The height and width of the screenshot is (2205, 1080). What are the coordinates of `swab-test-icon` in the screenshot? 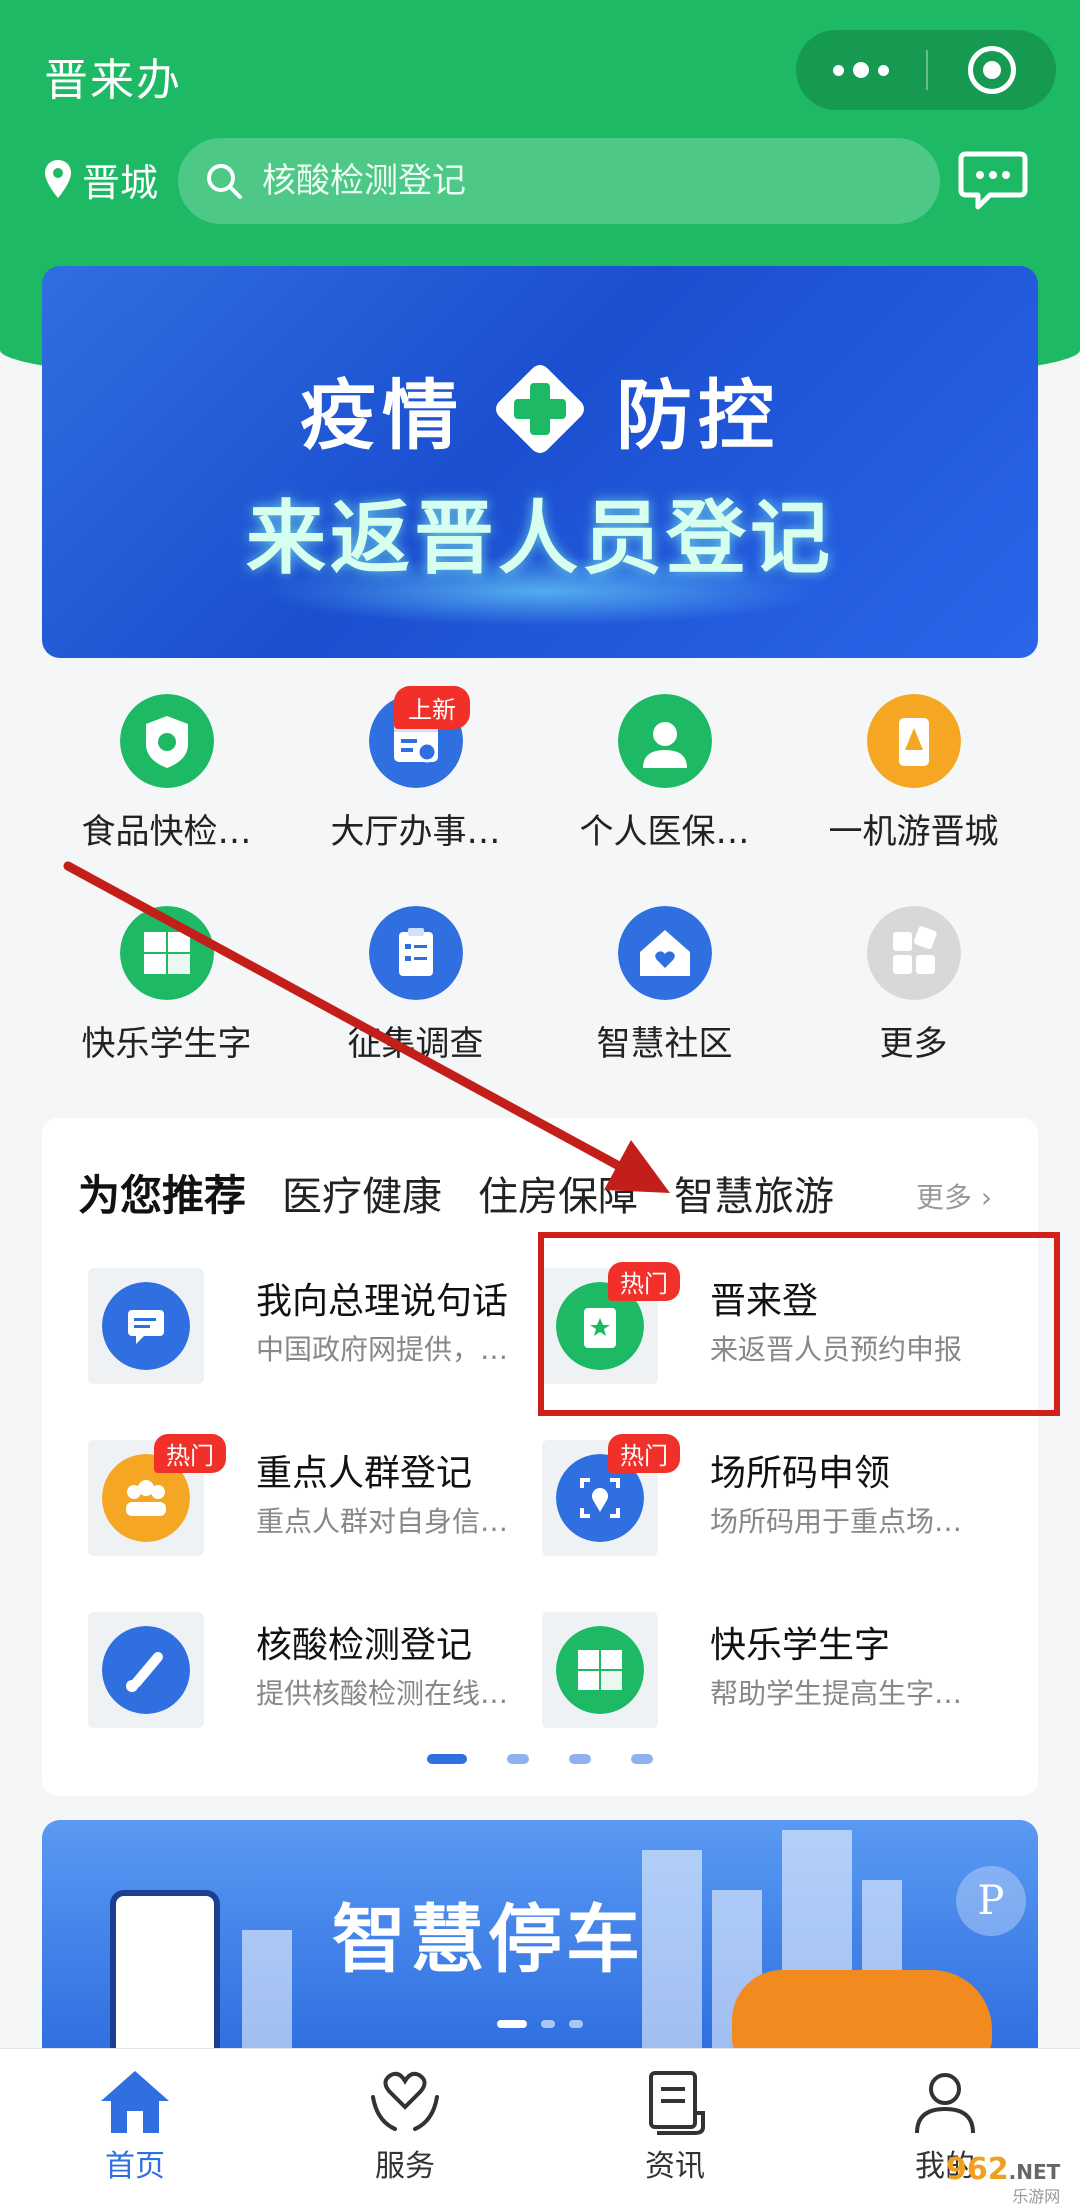 It's located at (146, 1670).